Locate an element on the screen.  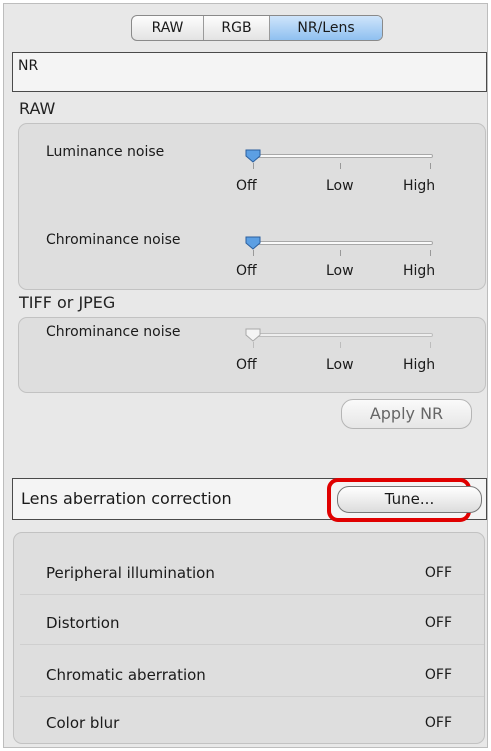
color-blur-value: OFF is located at coordinates (438, 723).